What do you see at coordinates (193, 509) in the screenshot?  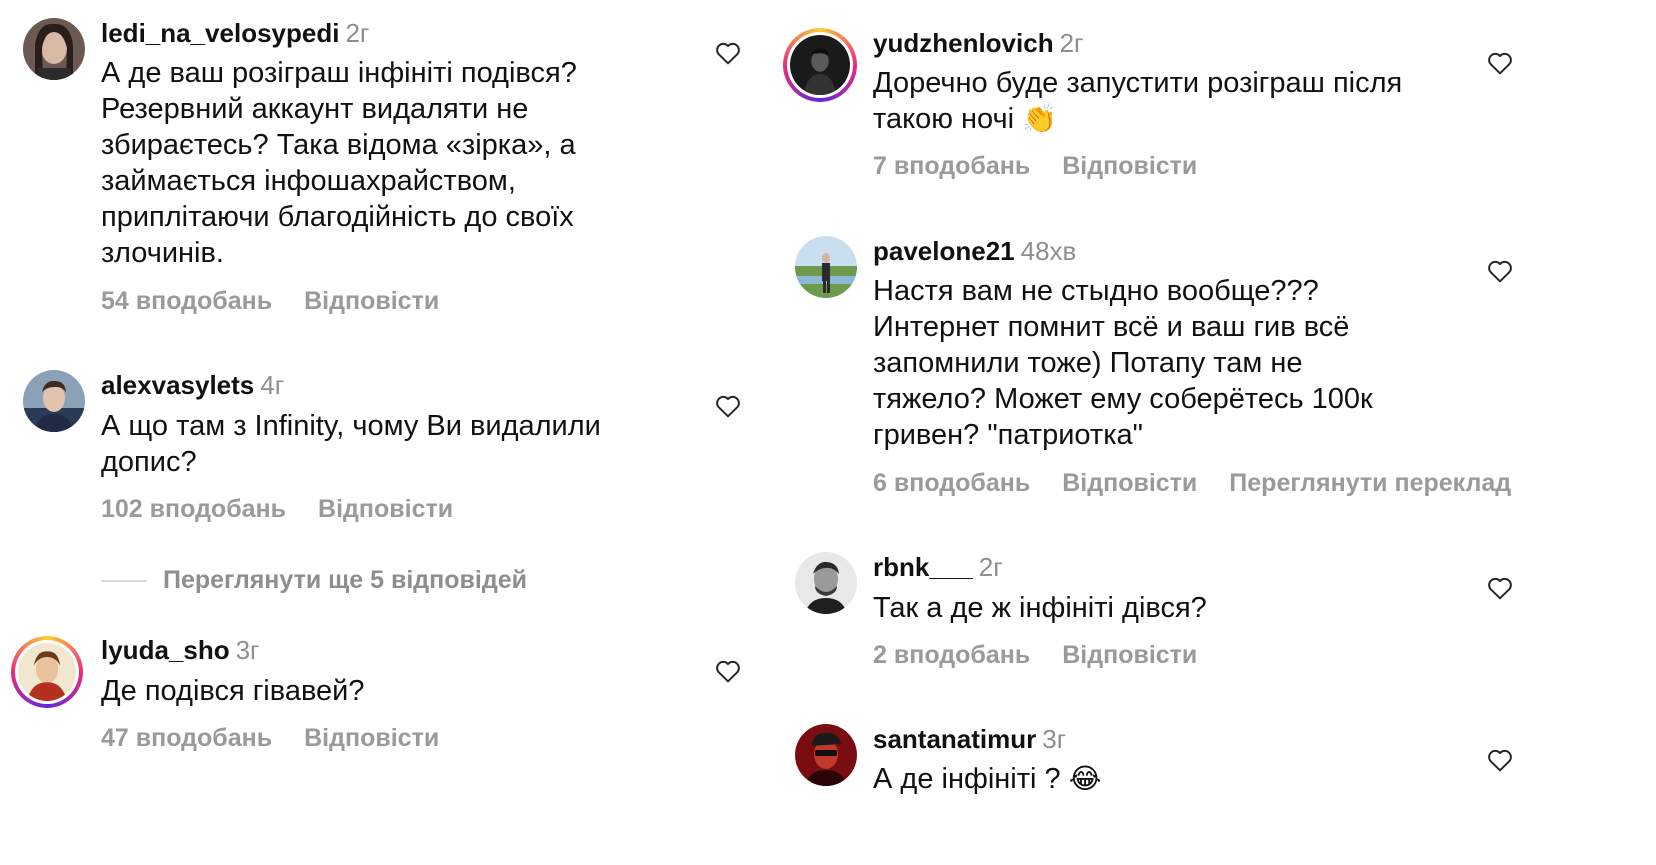 I see `likes-count: 102 вподобань` at bounding box center [193, 509].